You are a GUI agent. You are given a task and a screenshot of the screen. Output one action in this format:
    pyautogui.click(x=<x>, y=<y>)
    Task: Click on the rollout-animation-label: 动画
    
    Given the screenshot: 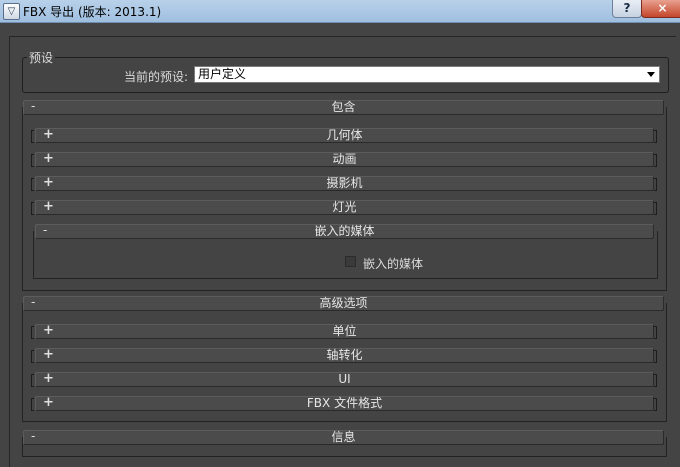 What is the action you would take?
    pyautogui.click(x=344, y=159)
    